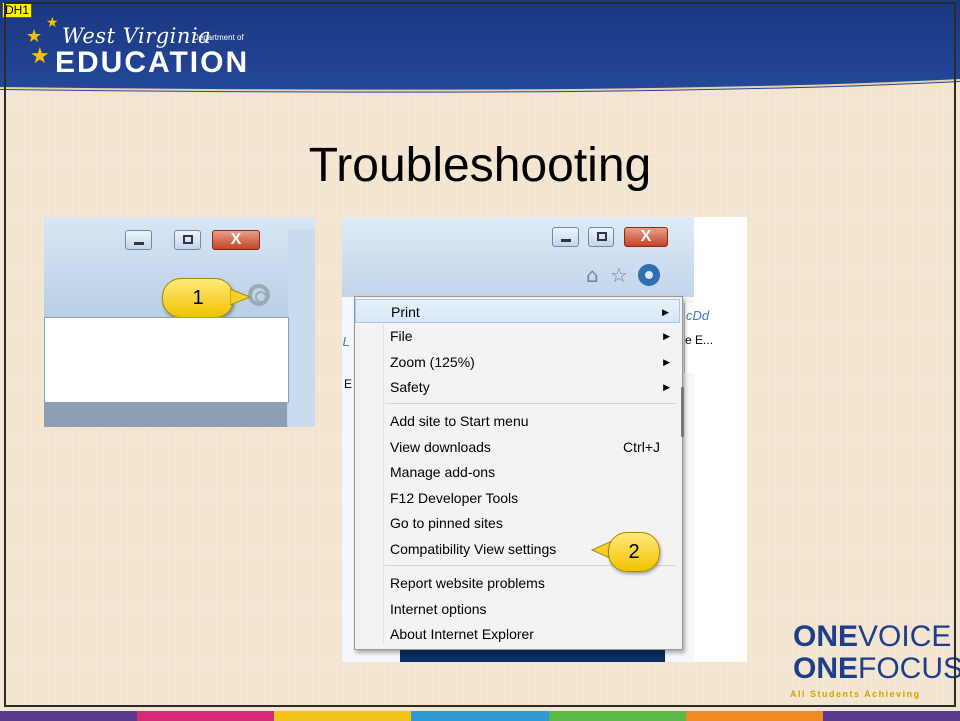 The image size is (960, 721). Describe the element at coordinates (218, 37) in the screenshot. I see `logo-dept-text: Department of` at that location.